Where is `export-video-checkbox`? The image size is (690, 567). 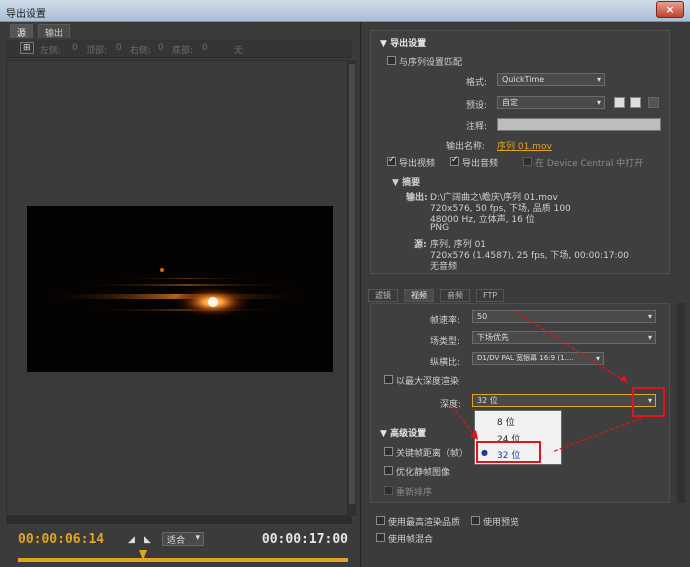 export-video-checkbox is located at coordinates (391, 160).